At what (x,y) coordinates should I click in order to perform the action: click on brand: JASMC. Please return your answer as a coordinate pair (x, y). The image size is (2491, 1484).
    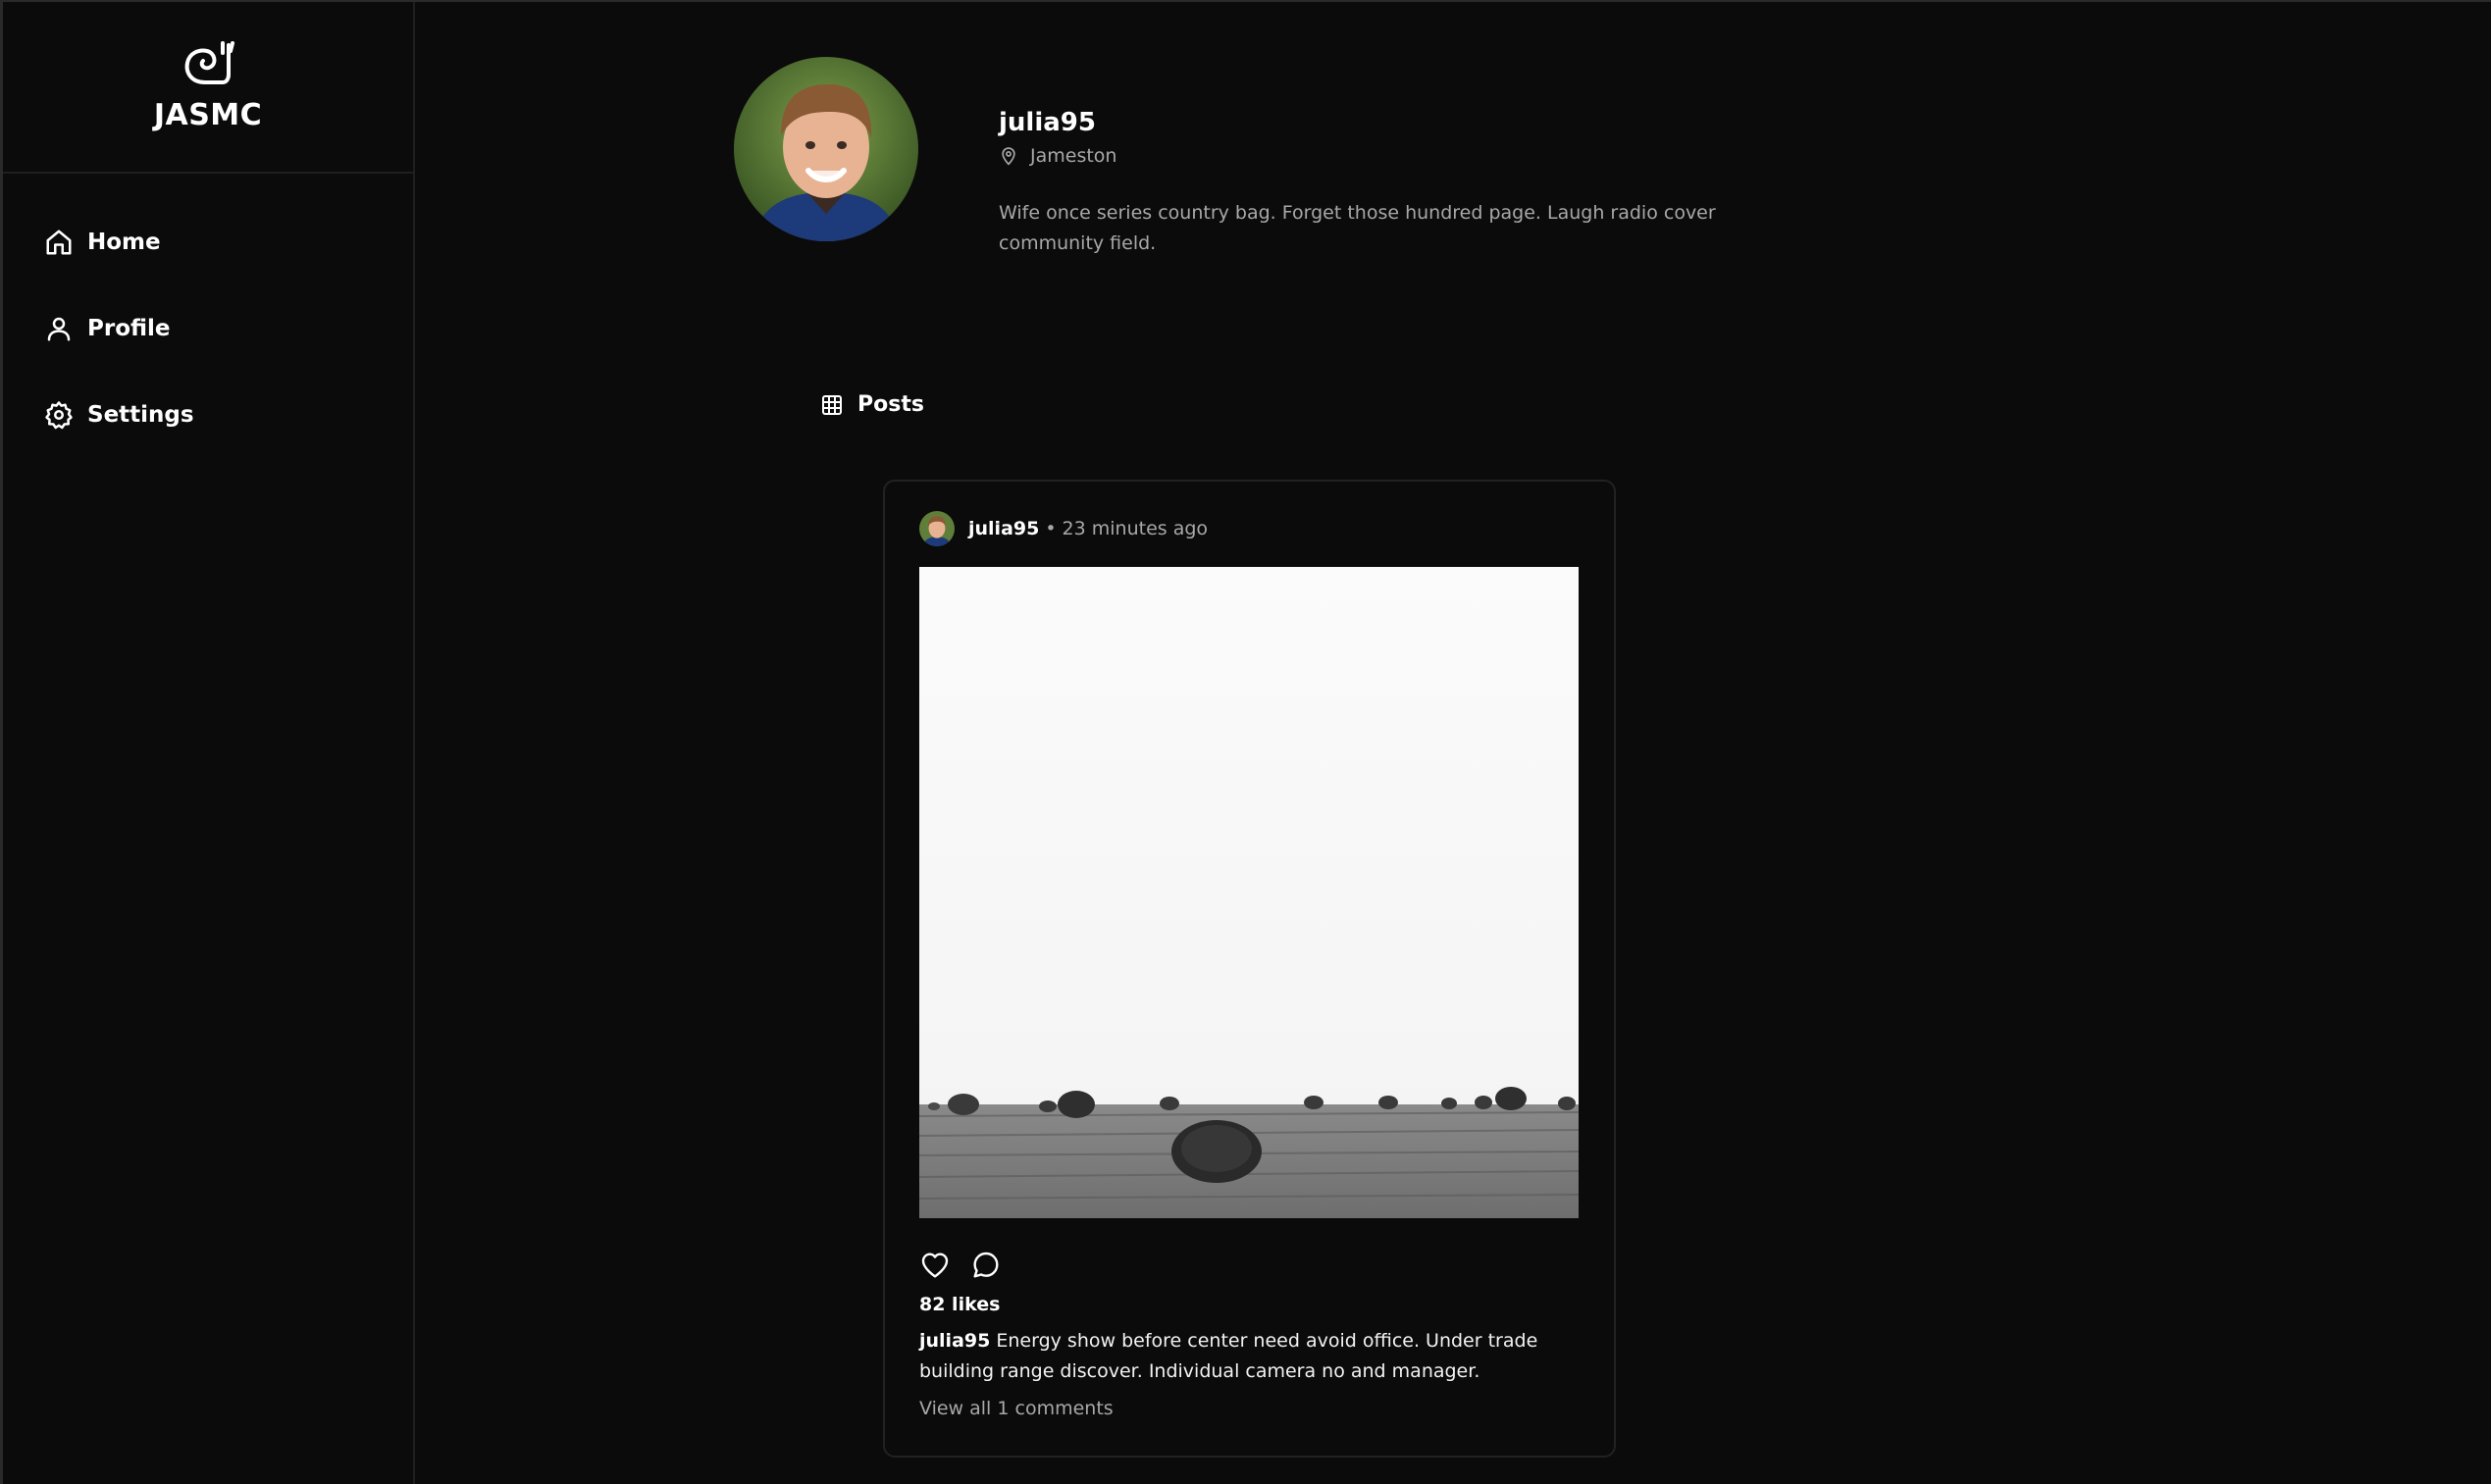
    Looking at the image, I should click on (208, 88).